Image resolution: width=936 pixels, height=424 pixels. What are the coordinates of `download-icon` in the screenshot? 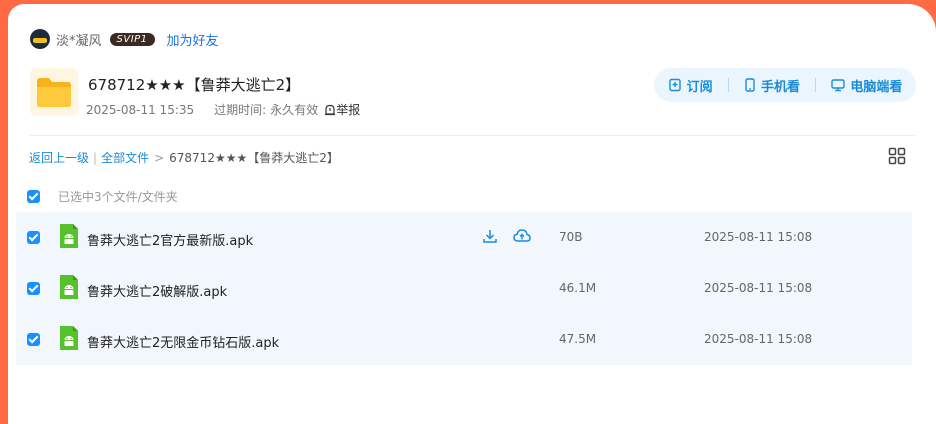 It's located at (490, 238).